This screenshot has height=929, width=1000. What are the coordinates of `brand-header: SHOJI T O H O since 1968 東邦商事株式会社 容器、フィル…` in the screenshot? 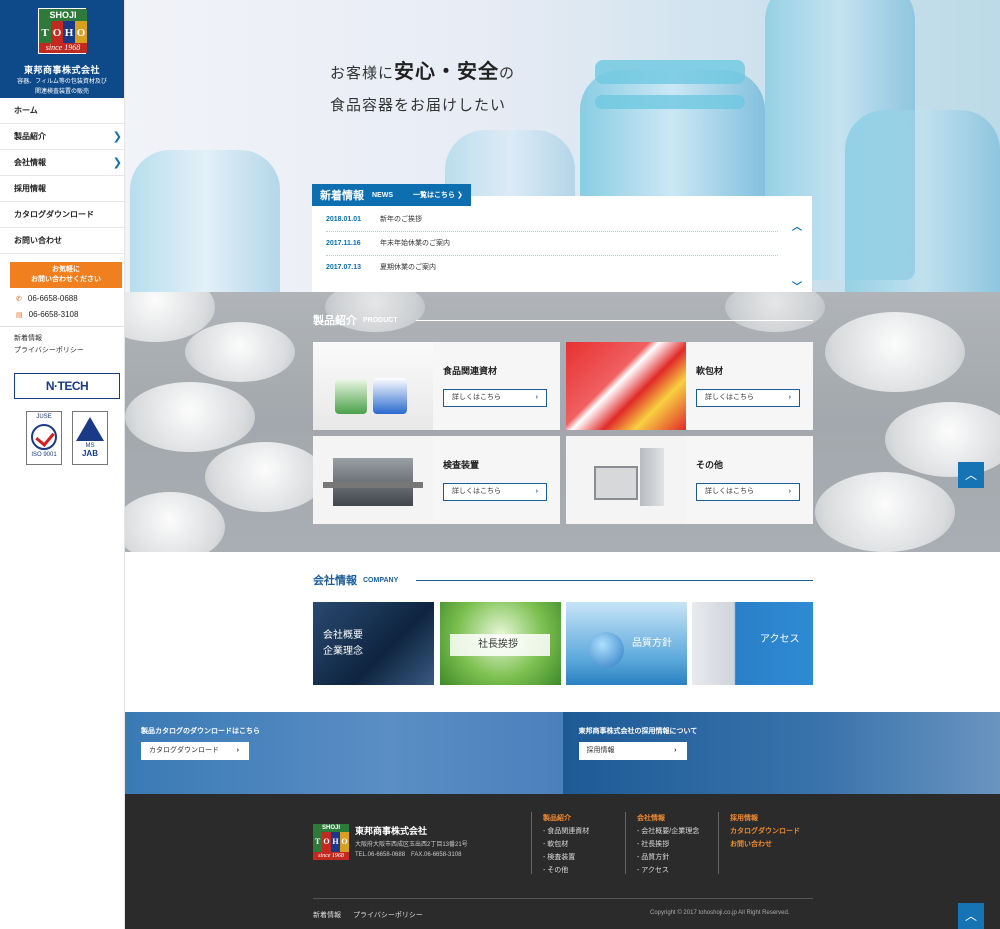 It's located at (62, 49).